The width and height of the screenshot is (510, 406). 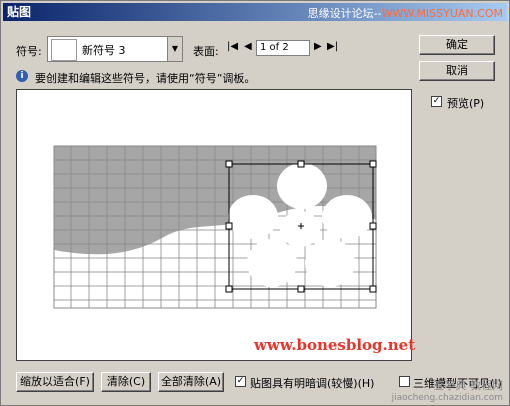 I want to click on prev-page-icon: ◀, so click(x=248, y=46).